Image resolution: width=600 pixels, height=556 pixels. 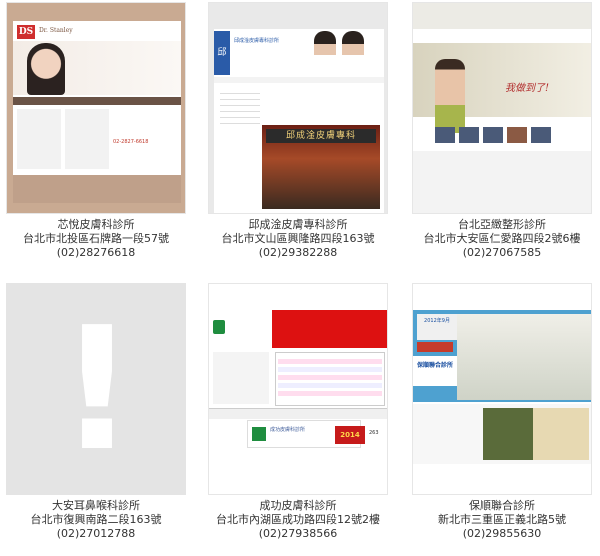 I want to click on phone-text: 02-2827-6618, so click(x=131, y=142).